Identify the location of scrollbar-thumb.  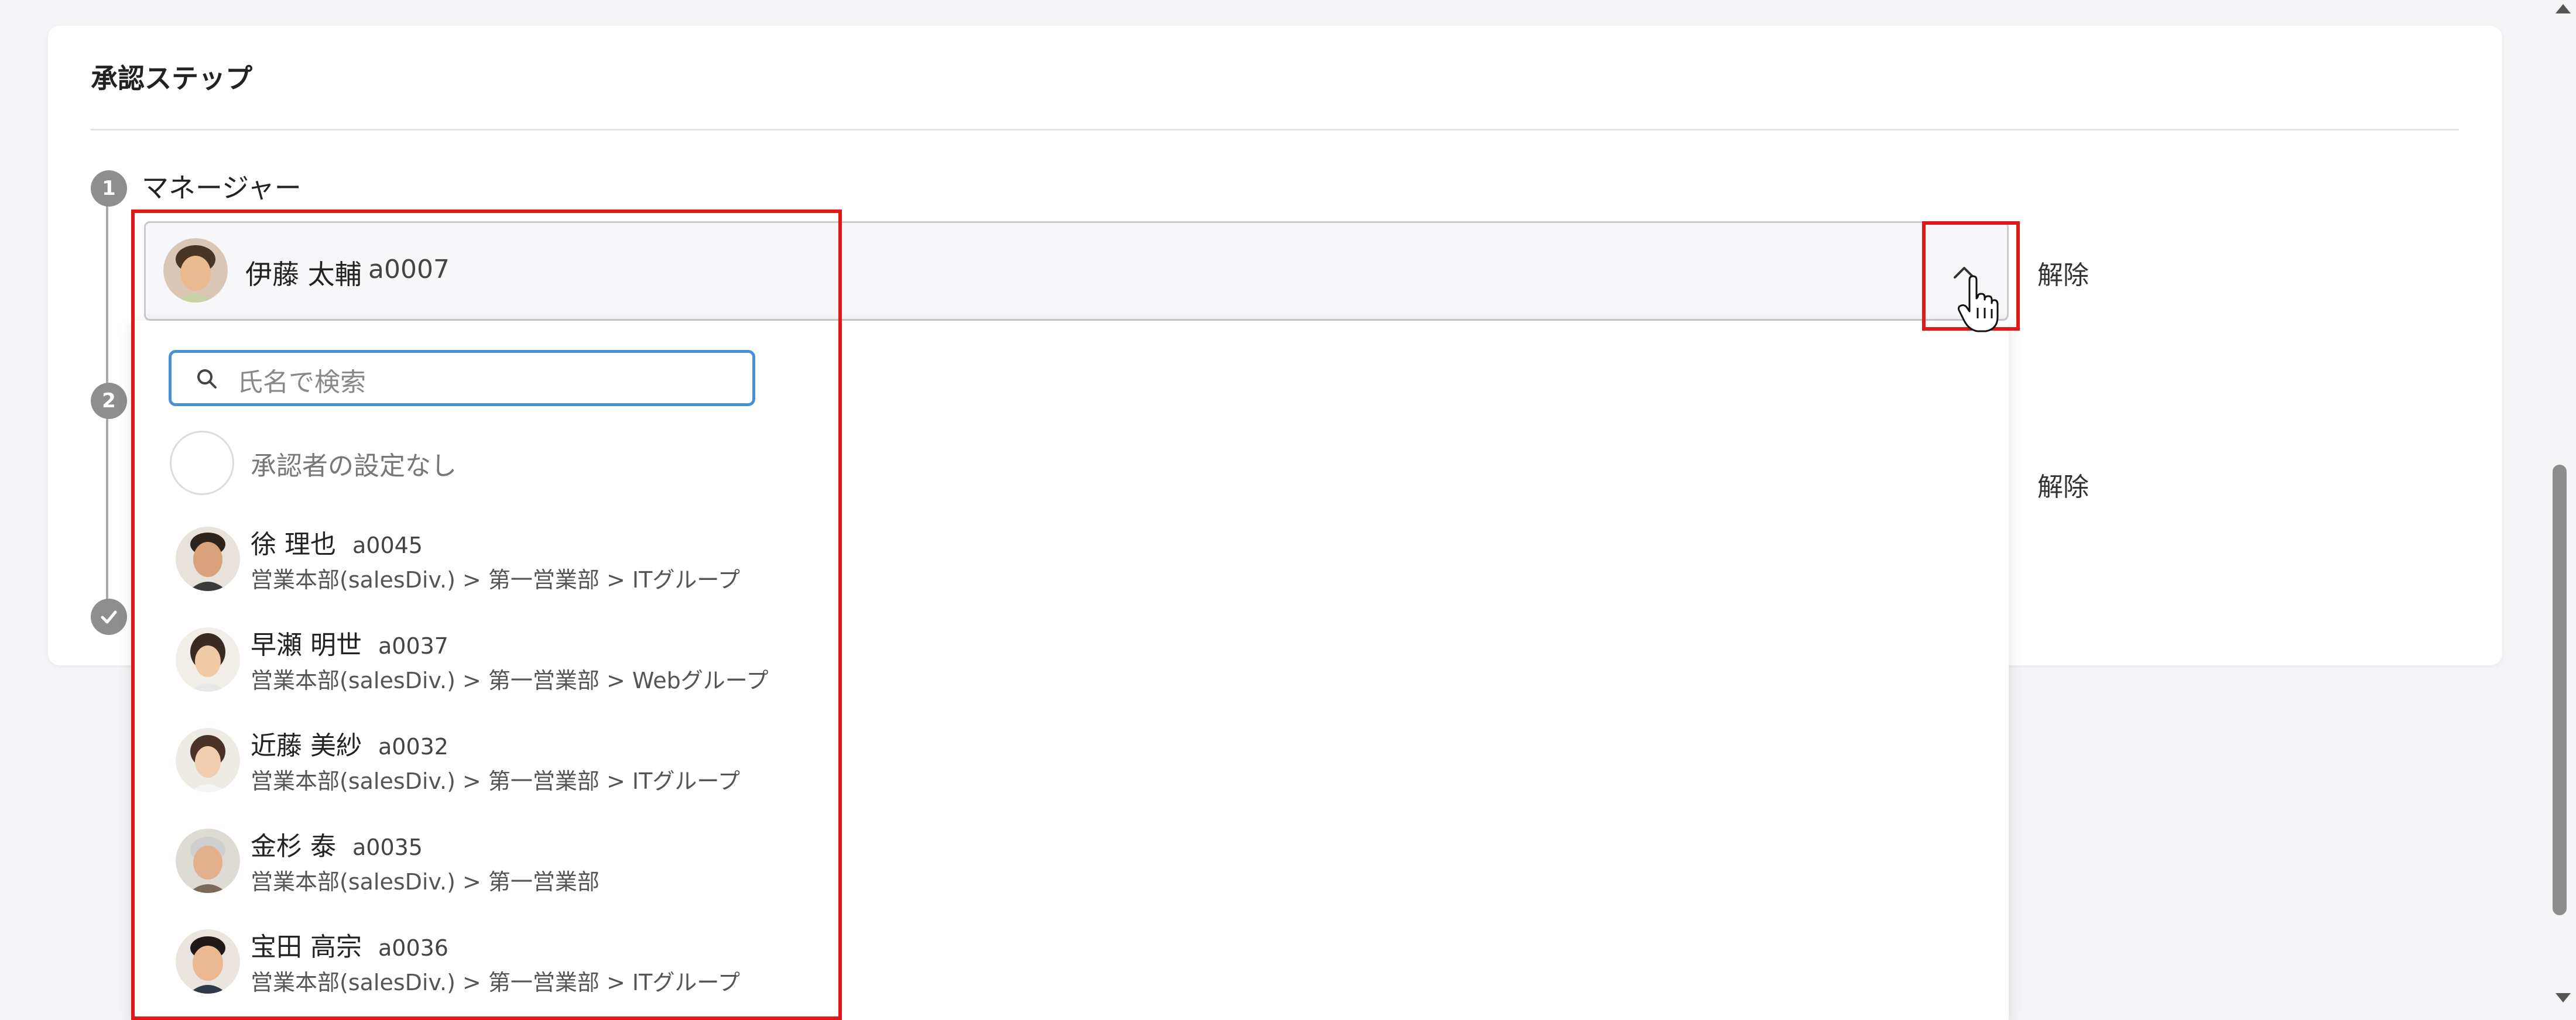
(2560, 690).